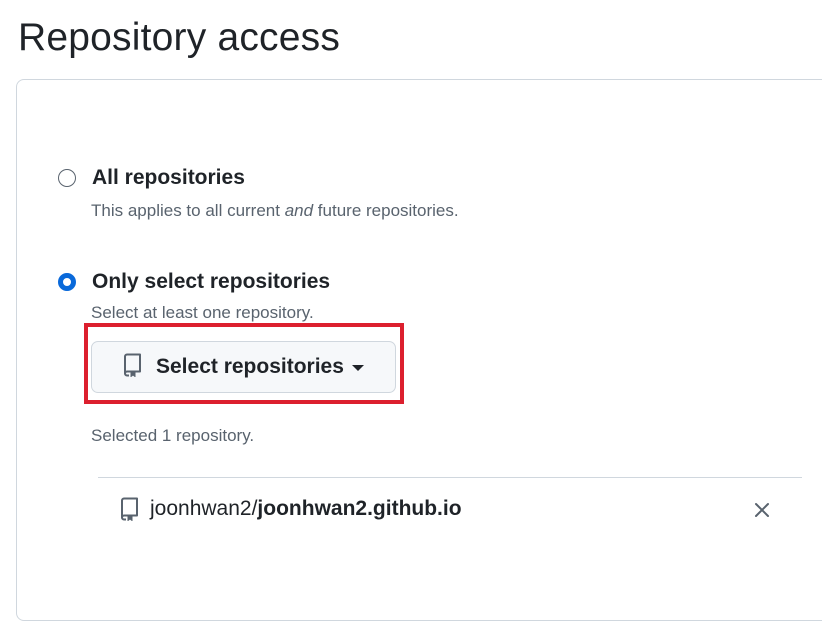 The width and height of the screenshot is (822, 621). What do you see at coordinates (386, 210) in the screenshot?
I see `description-suffix: future repositories.` at bounding box center [386, 210].